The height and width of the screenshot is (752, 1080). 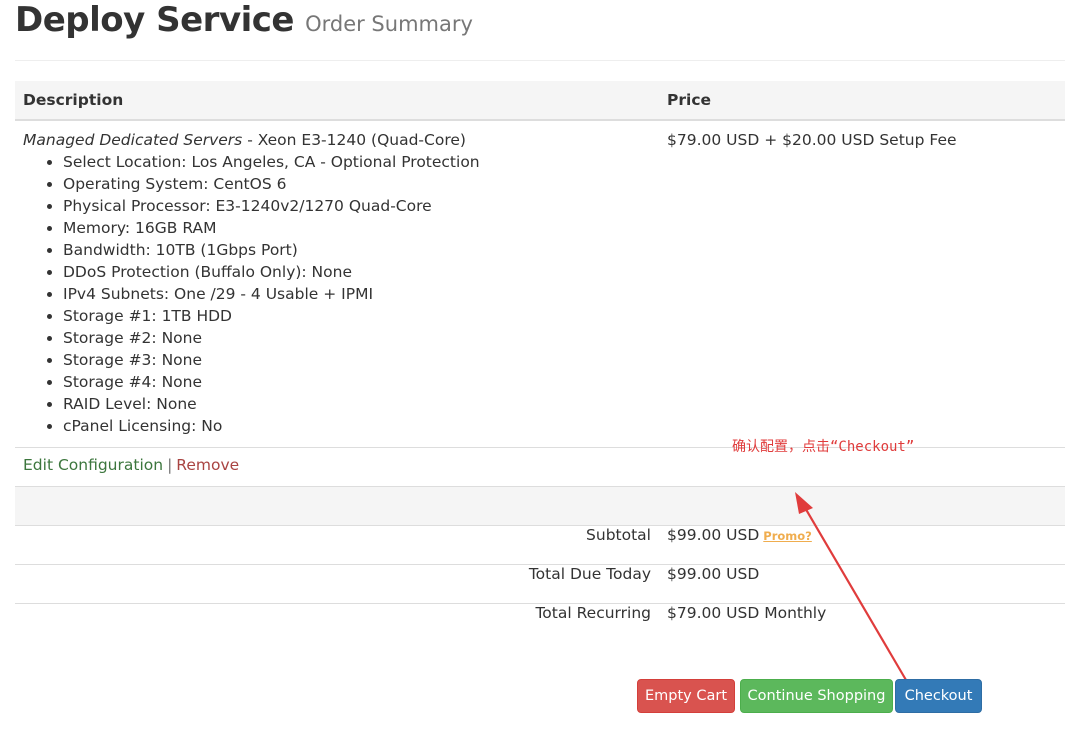 What do you see at coordinates (812, 140) in the screenshot?
I see `item-price: $79.00 USD + $20.00 USD Setup Fee` at bounding box center [812, 140].